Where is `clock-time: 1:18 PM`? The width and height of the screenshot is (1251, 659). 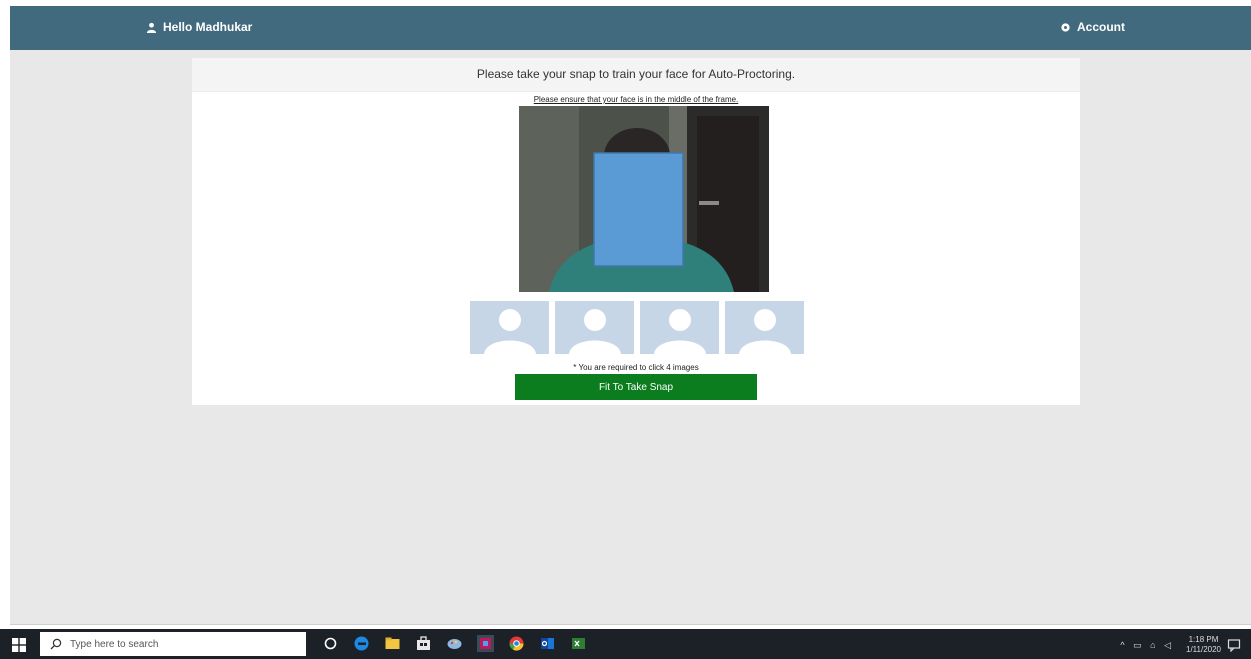
clock-time: 1:18 PM is located at coordinates (1203, 639).